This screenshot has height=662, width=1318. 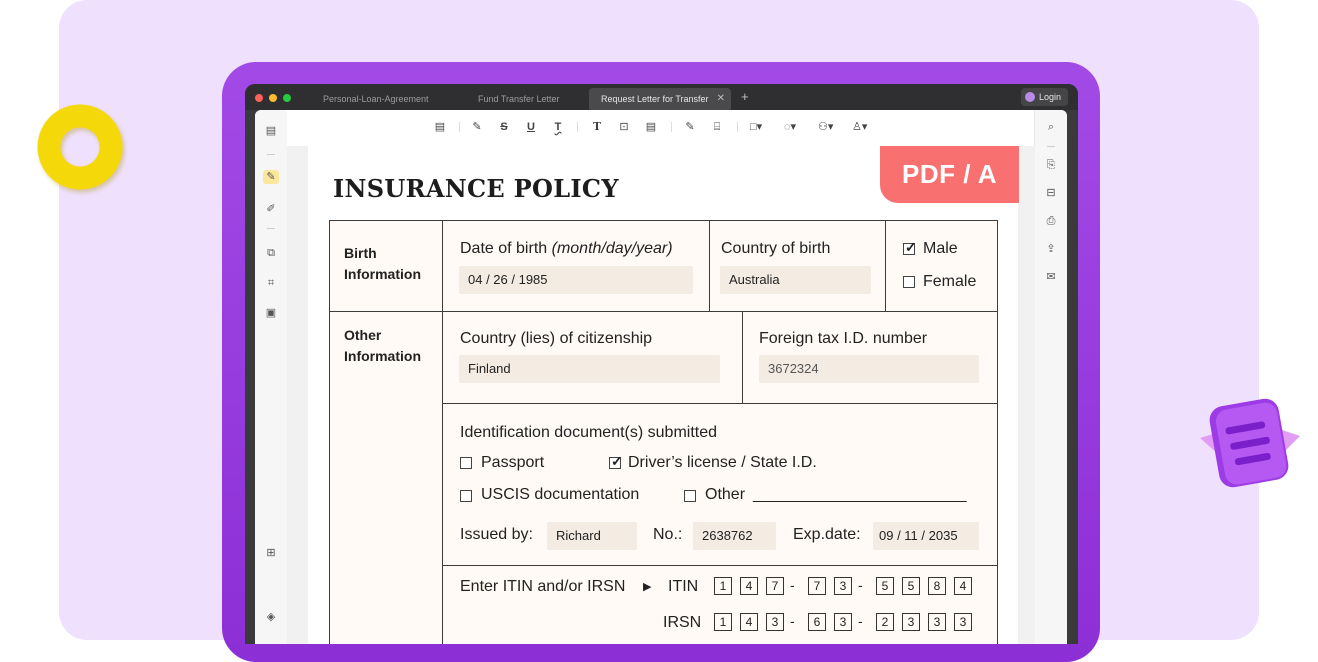 What do you see at coordinates (1050, 97) in the screenshot?
I see `login-label: Login` at bounding box center [1050, 97].